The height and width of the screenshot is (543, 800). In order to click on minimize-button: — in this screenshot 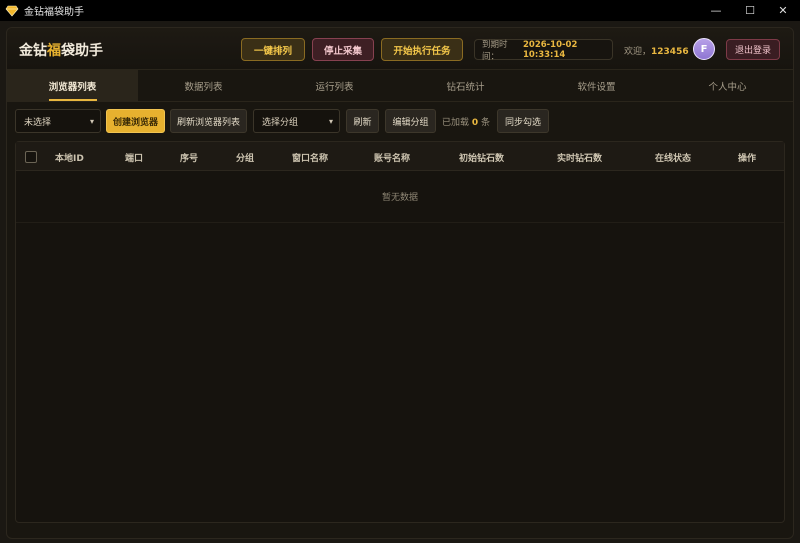, I will do `click(716, 10)`.